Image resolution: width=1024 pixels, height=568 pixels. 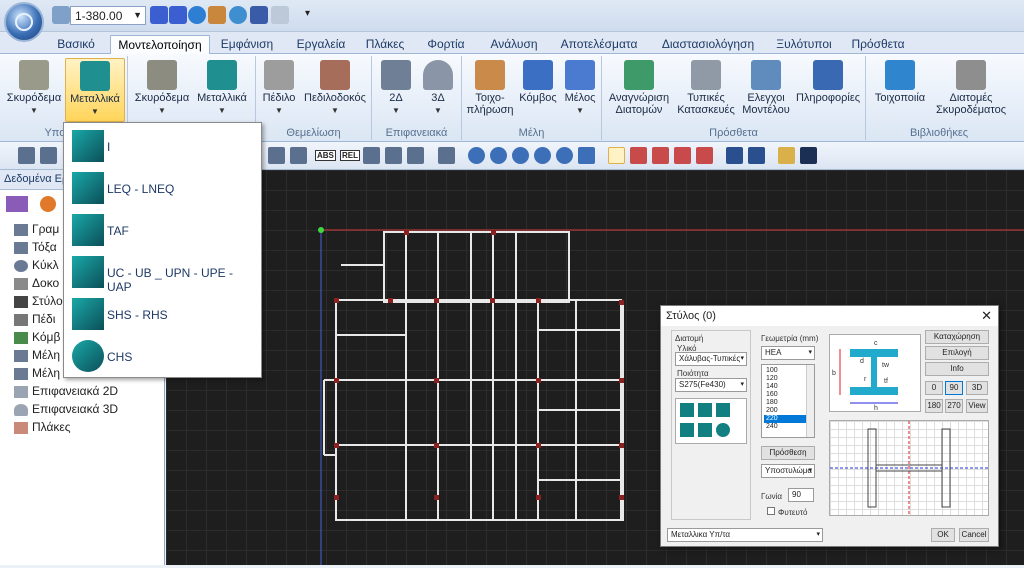 I want to click on member-button: Μέλος ▼, so click(x=580, y=90).